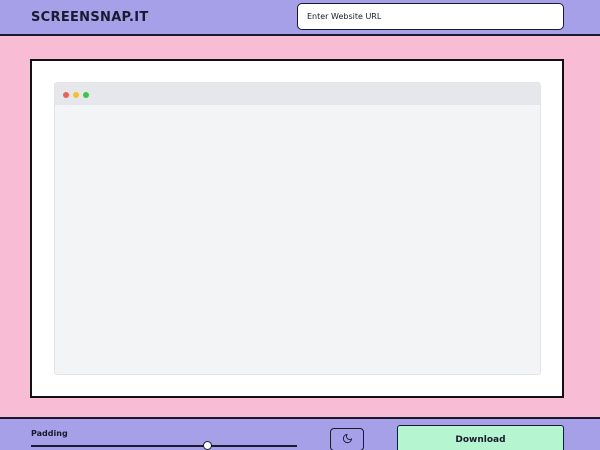 This screenshot has width=600, height=450. Describe the element at coordinates (480, 437) in the screenshot. I see `download-button: Download` at that location.